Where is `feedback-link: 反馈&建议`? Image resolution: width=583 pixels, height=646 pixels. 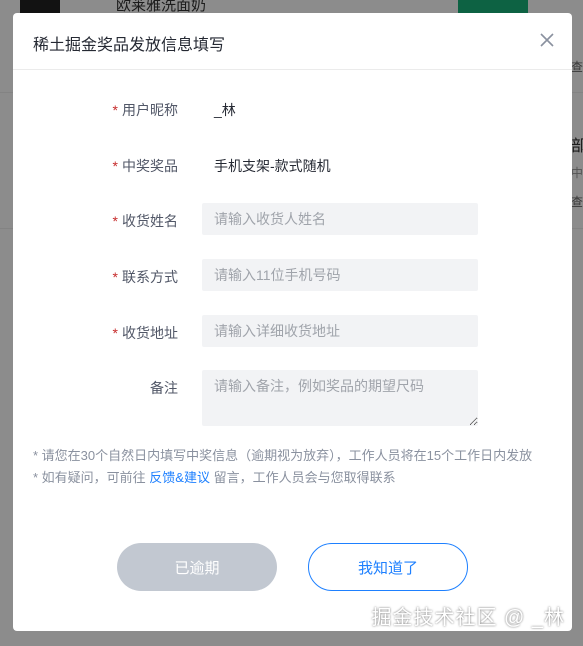
feedback-link: 反馈&建议 is located at coordinates (179, 477).